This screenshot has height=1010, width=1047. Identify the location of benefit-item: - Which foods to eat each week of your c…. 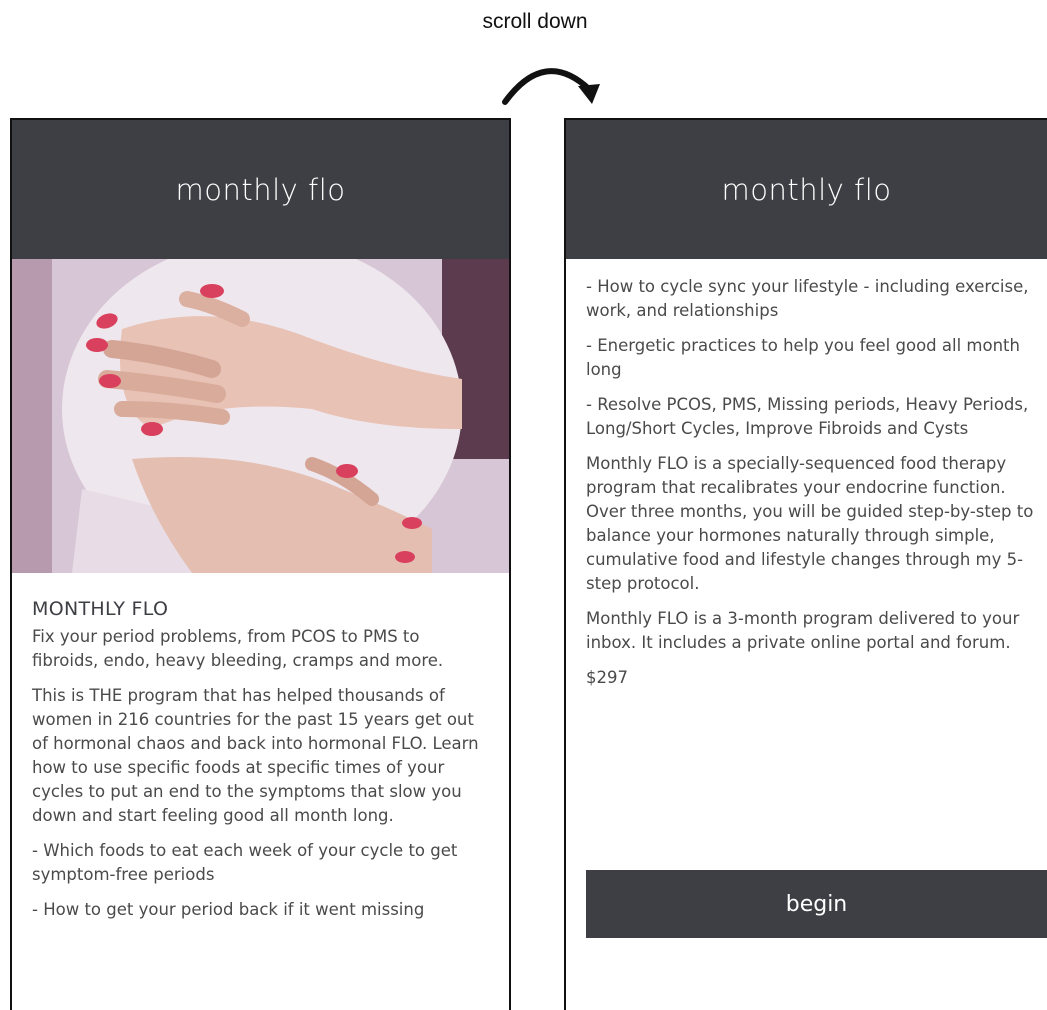
(245, 862).